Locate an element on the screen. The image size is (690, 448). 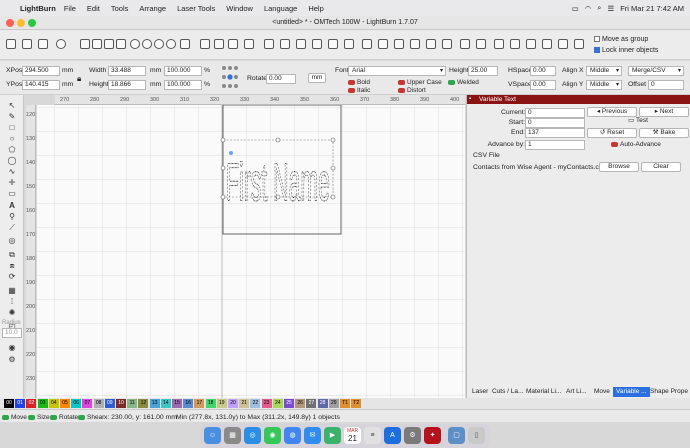
variable-text-object: First Name is located at coordinates (278, 182).